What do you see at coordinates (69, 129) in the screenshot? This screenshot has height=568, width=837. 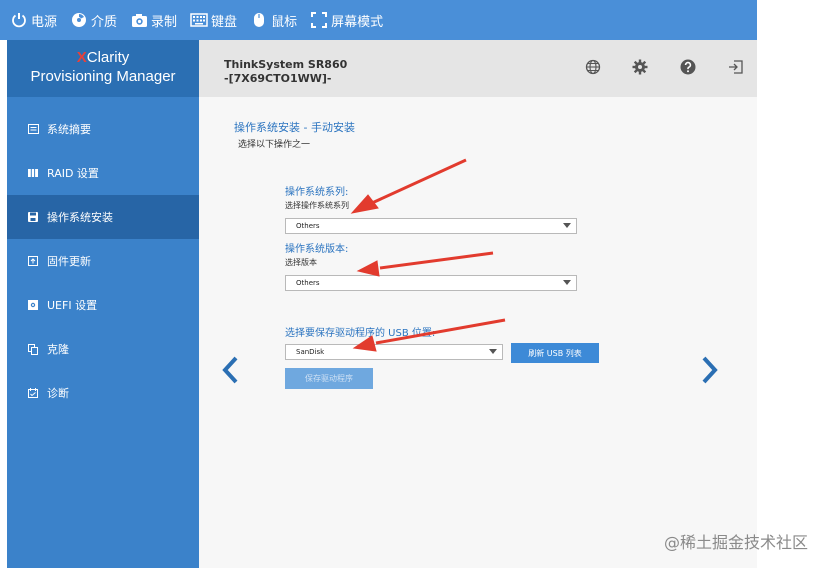 I see `sidebar-item-label: 系统摘要` at bounding box center [69, 129].